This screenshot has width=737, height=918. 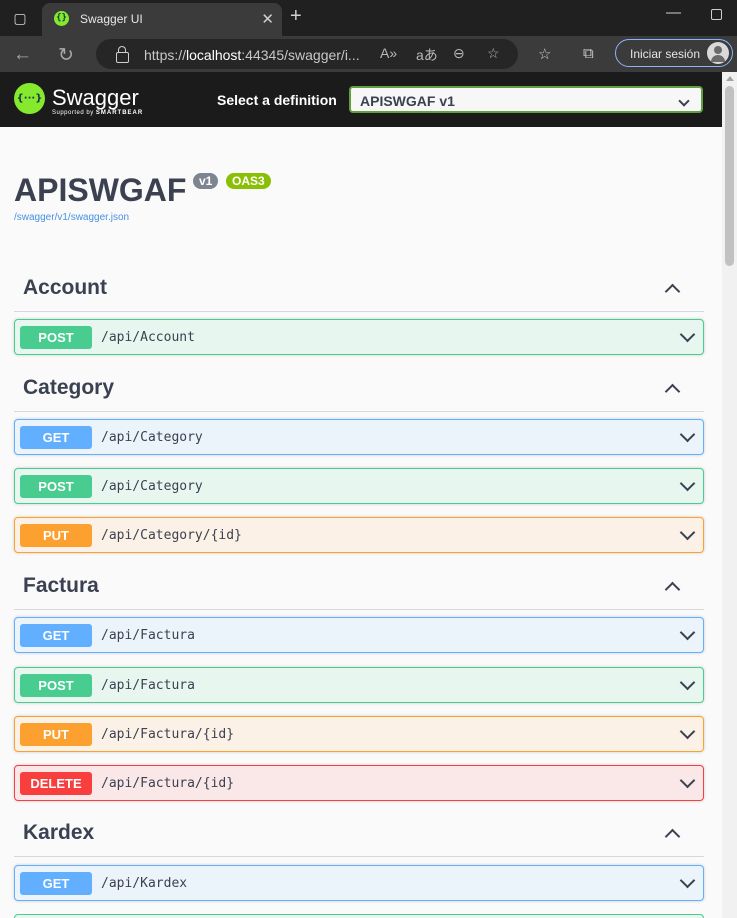 I want to click on definition-value: APISWGAF v1, so click(x=407, y=101).